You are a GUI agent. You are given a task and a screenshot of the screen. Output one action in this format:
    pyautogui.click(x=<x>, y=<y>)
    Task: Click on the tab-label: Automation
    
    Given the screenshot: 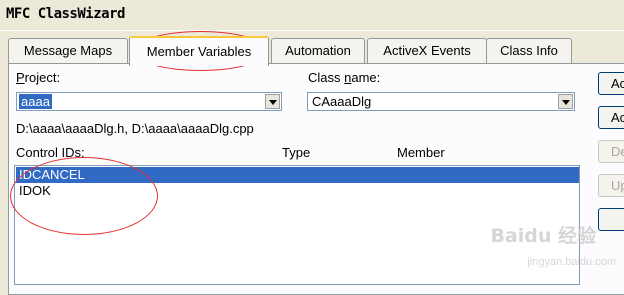 What is the action you would take?
    pyautogui.click(x=318, y=50)
    